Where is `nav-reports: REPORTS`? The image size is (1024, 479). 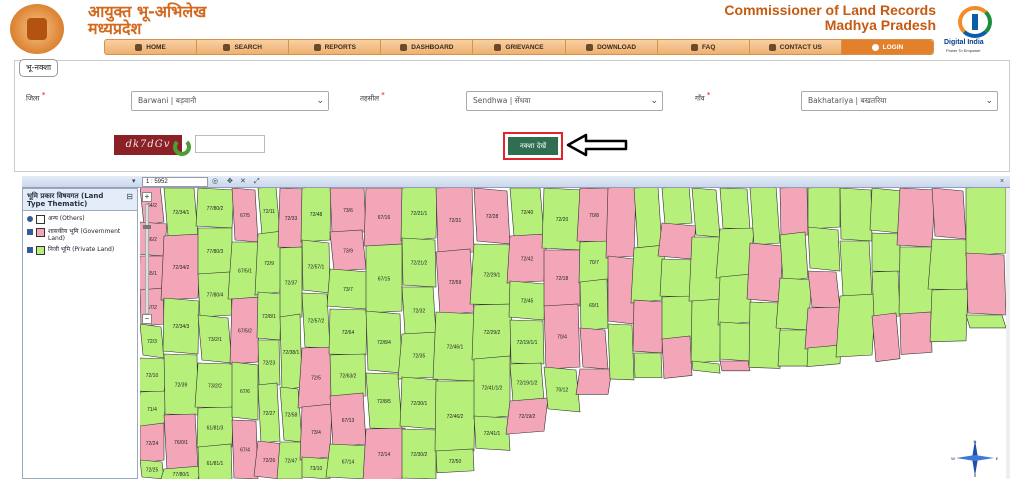 nav-reports: REPORTS is located at coordinates (335, 47).